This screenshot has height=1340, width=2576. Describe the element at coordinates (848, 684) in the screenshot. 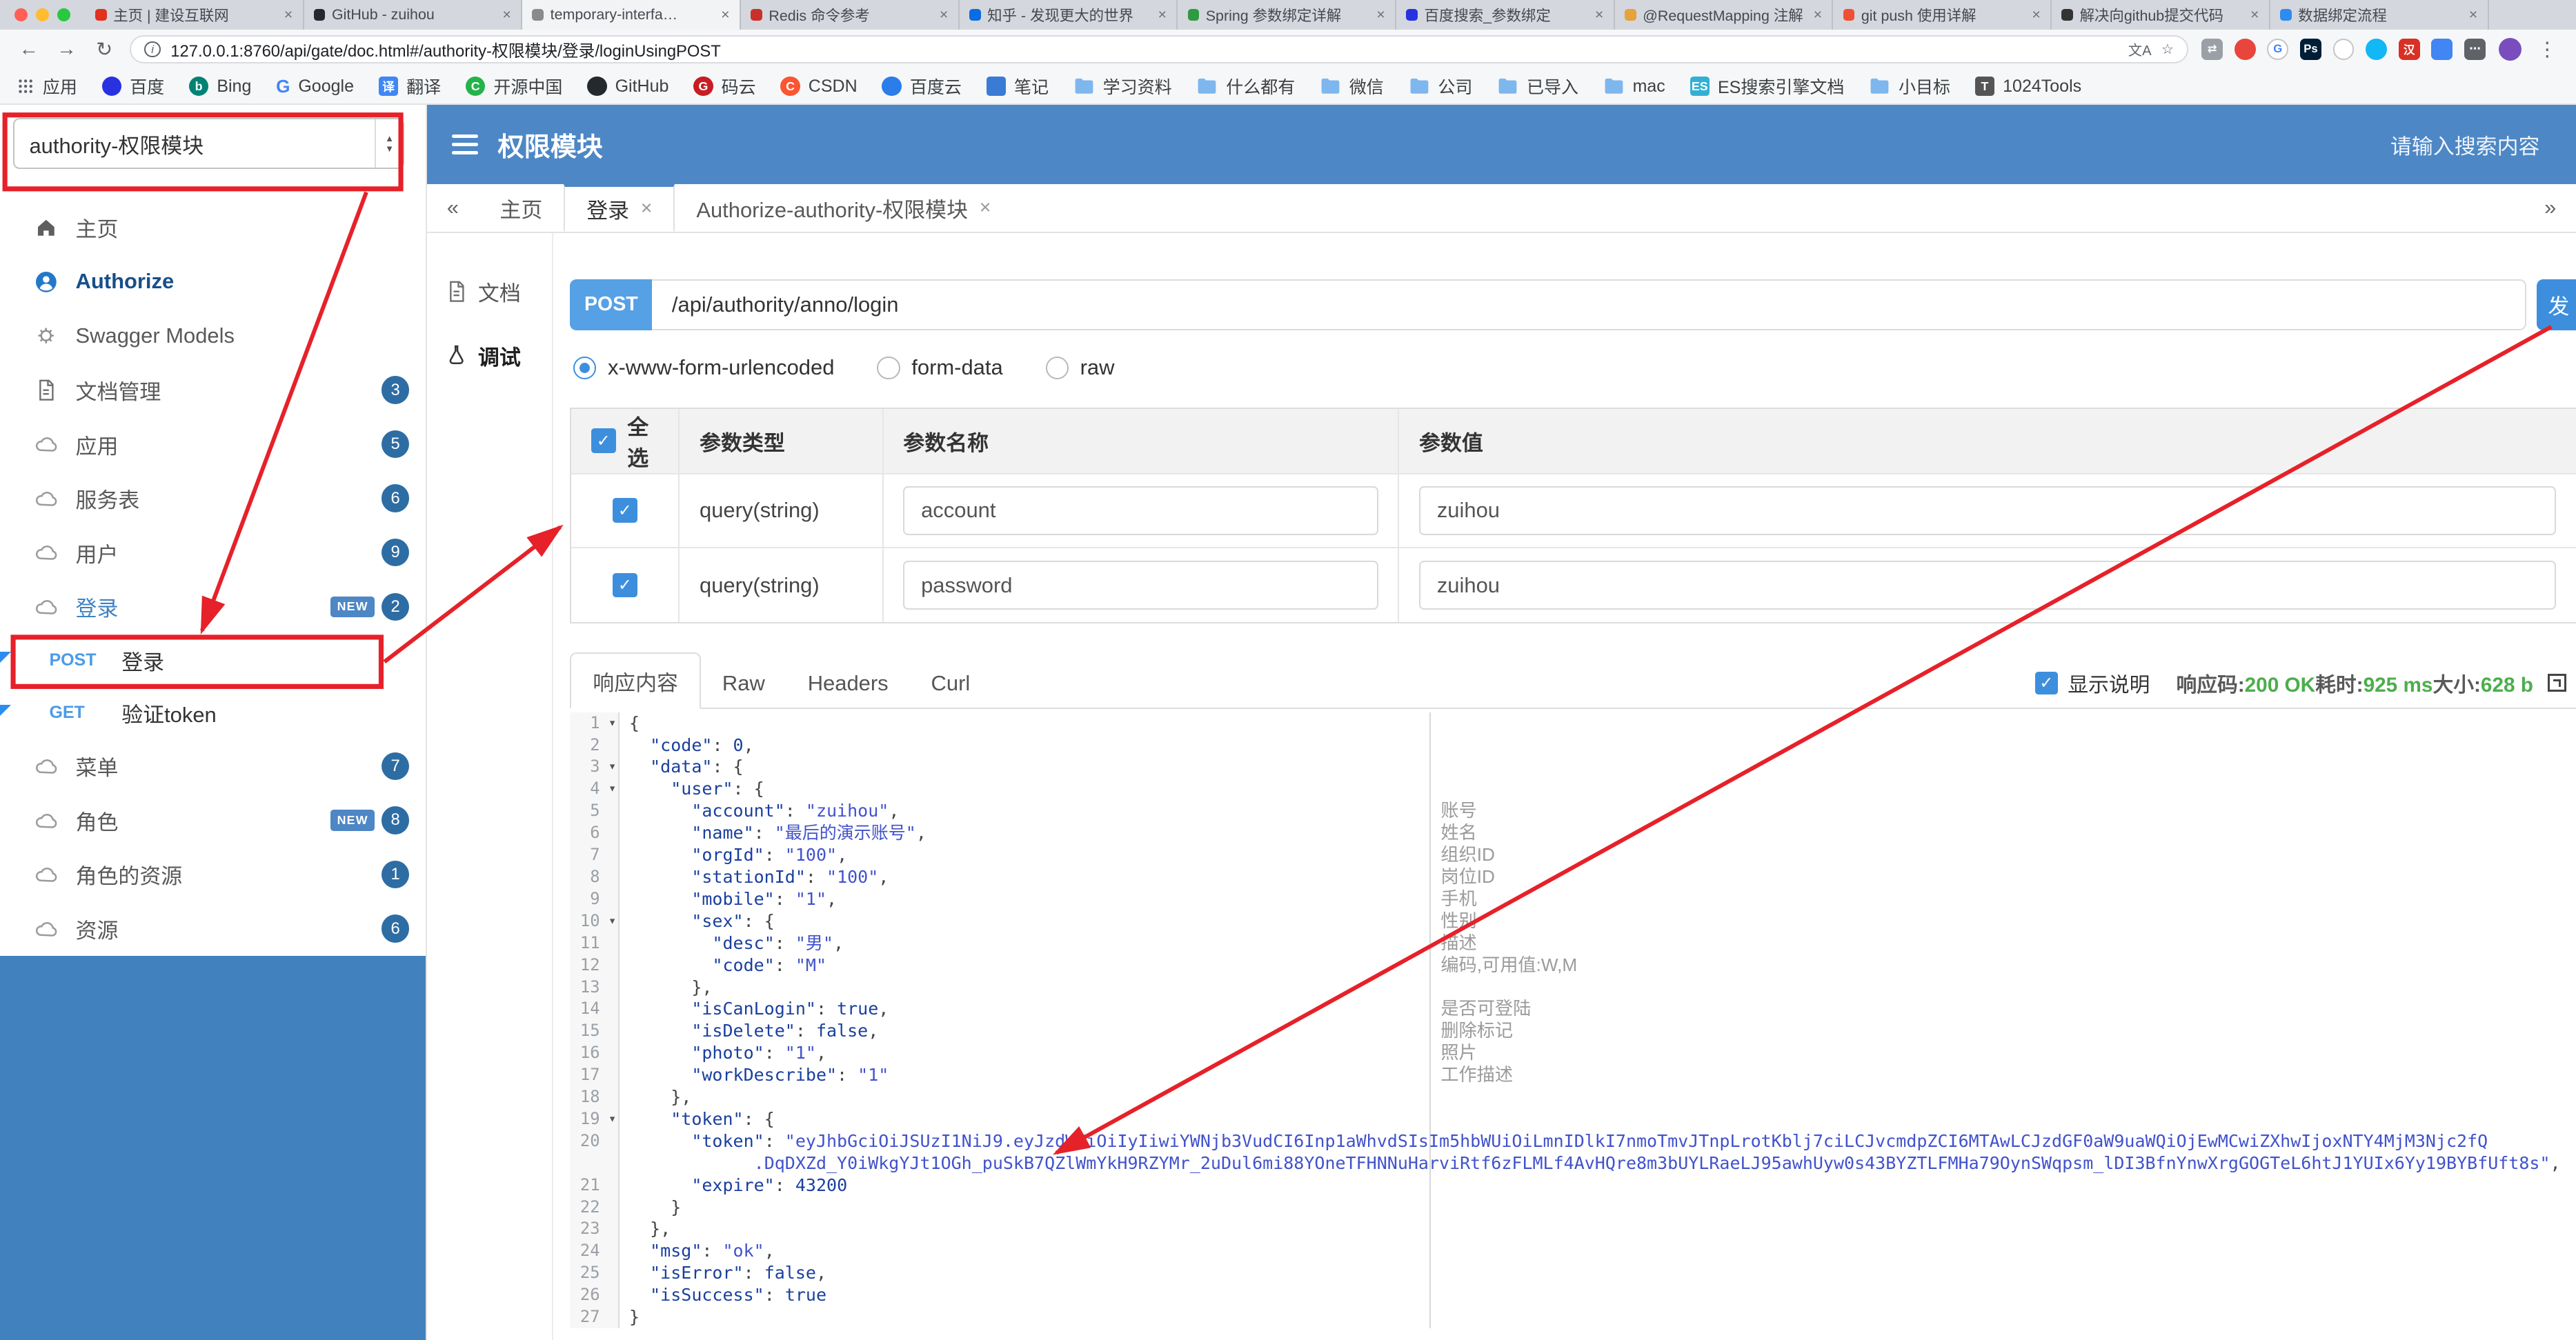

I see `response-tab: Headers` at that location.